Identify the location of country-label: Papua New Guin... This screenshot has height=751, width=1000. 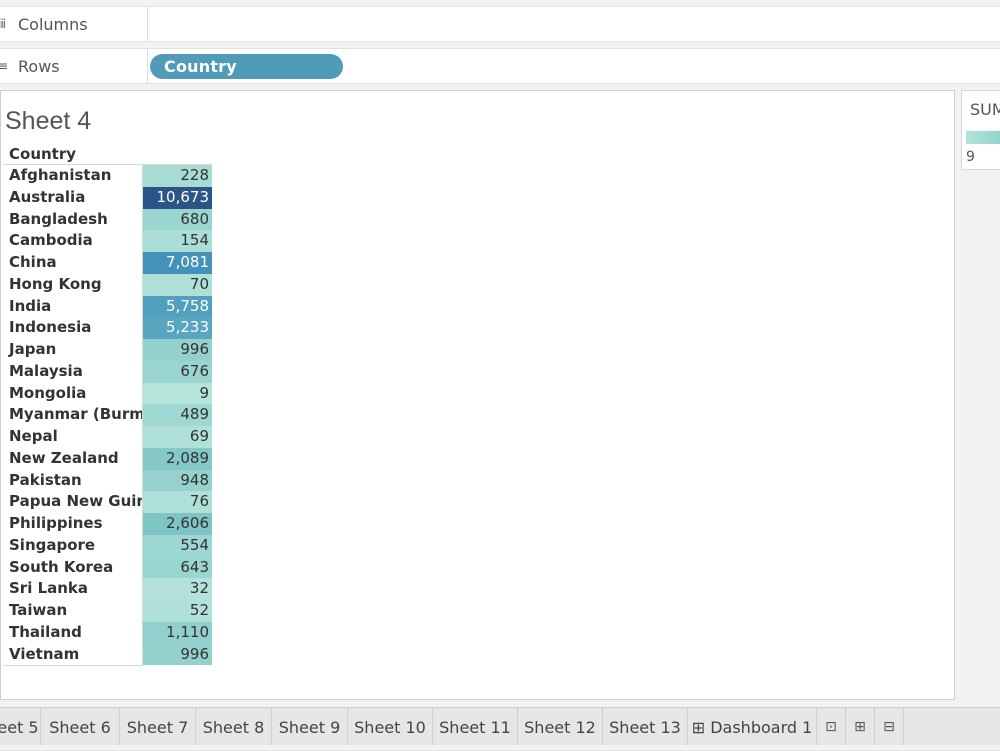
(73, 502).